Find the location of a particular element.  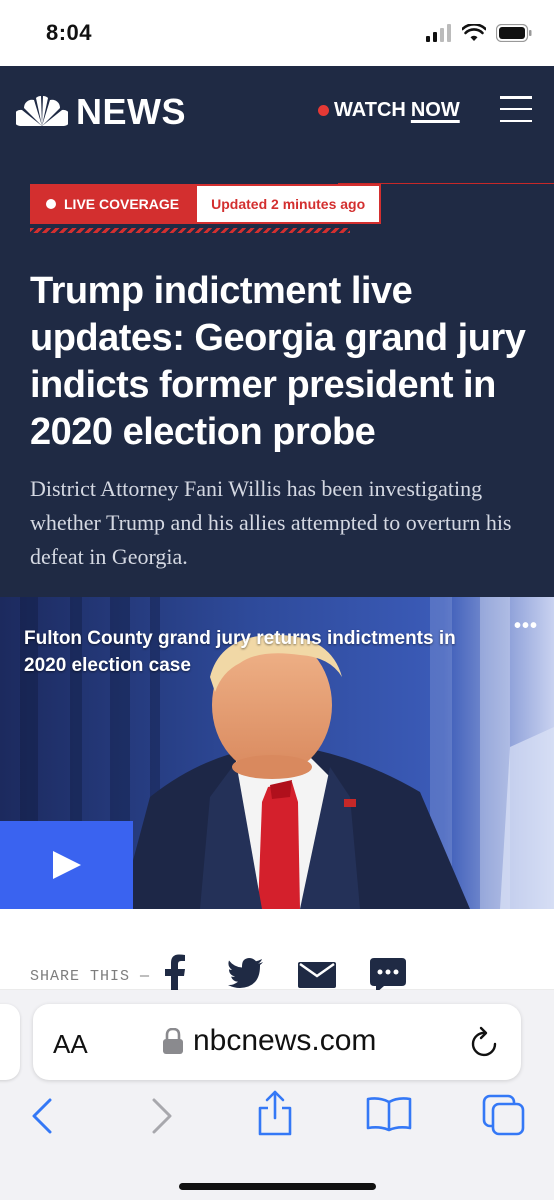

reader-options-button: AA is located at coordinates (70, 1044).